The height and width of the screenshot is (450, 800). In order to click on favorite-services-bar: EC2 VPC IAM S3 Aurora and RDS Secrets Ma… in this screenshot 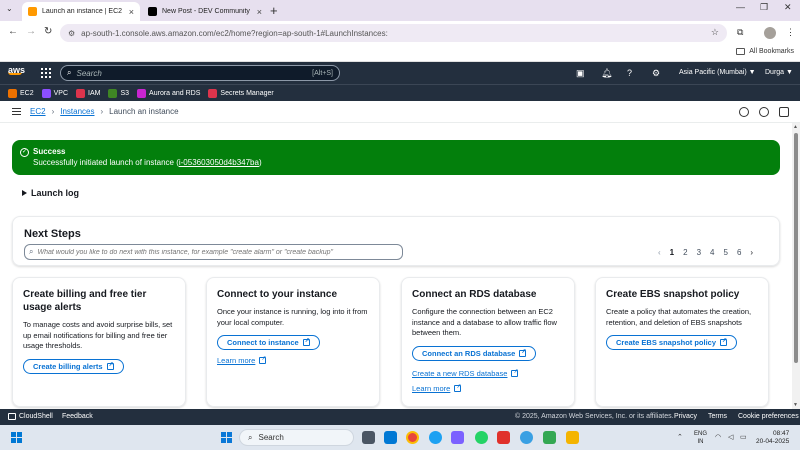, I will do `click(400, 92)`.